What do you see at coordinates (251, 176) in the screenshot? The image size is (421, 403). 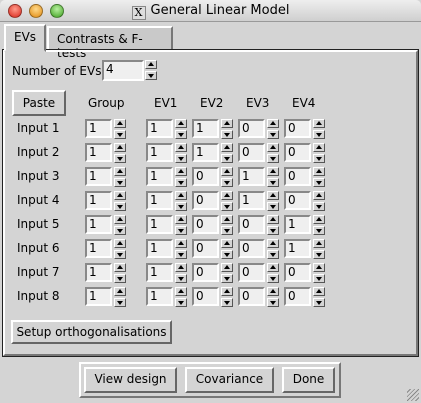 I see `ev3-input: 1` at bounding box center [251, 176].